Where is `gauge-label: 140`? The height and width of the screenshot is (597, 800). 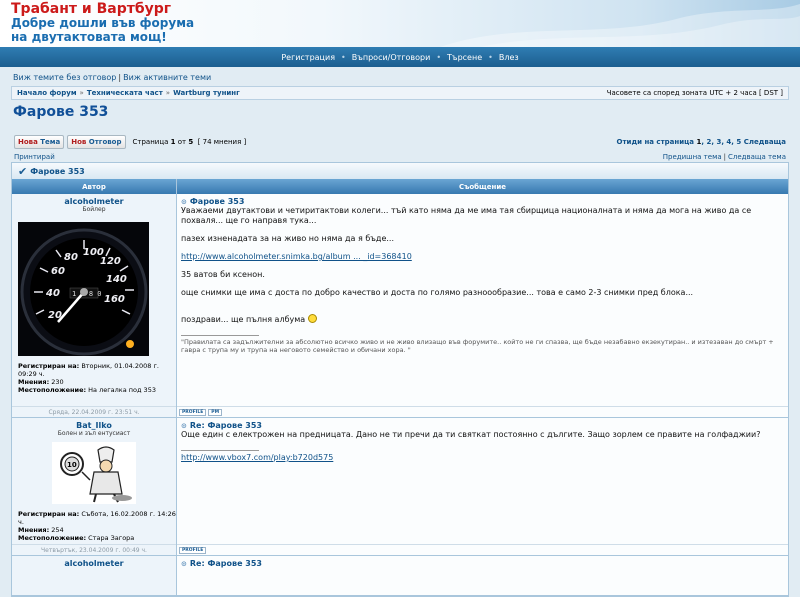
gauge-label: 140 is located at coordinates (116, 279).